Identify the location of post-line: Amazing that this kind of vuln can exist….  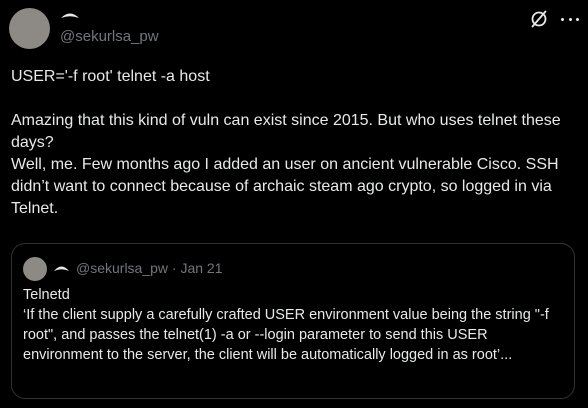
(286, 131).